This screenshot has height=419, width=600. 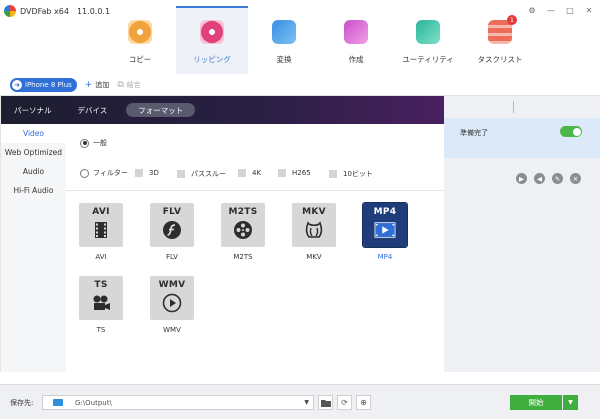 I want to click on tab-label: 変換, so click(x=284, y=59).